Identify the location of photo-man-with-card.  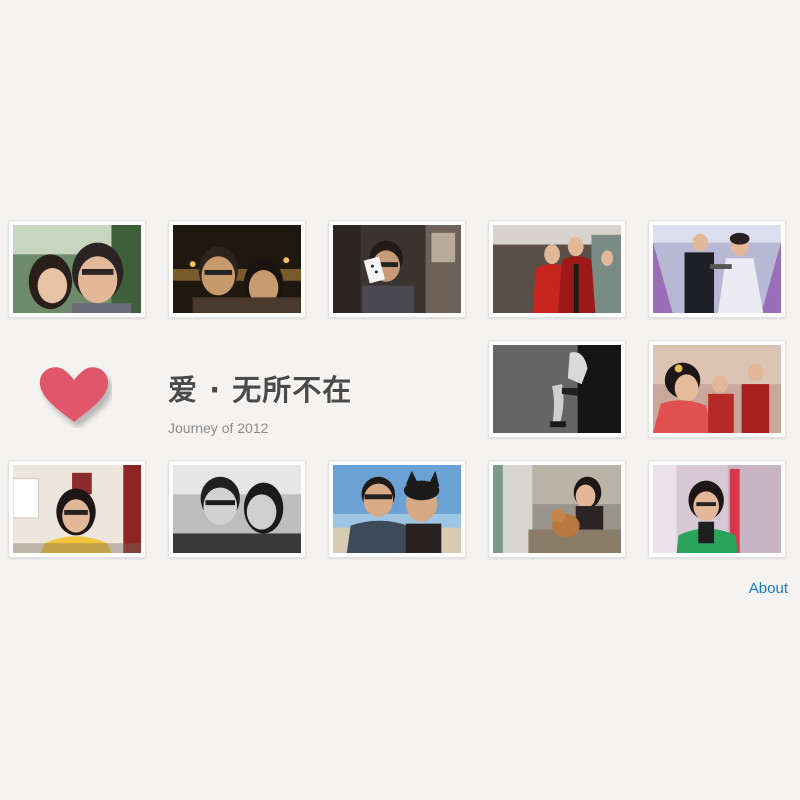
(397, 269).